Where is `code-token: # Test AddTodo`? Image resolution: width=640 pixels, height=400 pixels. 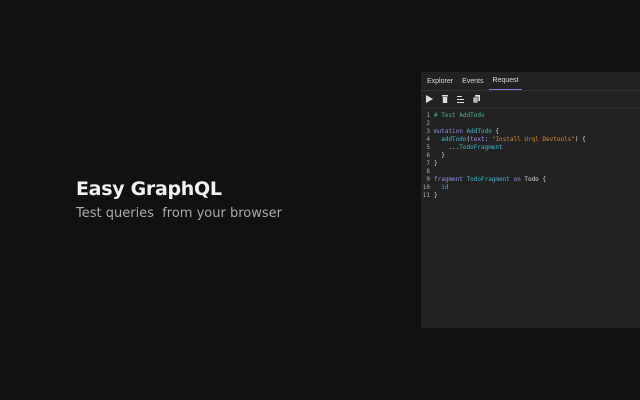
code-token: # Test AddTodo is located at coordinates (459, 115).